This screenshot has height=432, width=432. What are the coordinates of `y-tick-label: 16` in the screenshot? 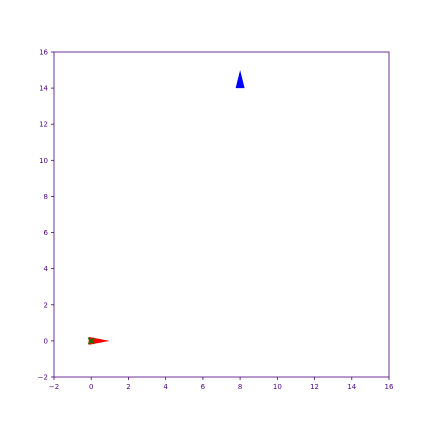 It's located at (43, 53).